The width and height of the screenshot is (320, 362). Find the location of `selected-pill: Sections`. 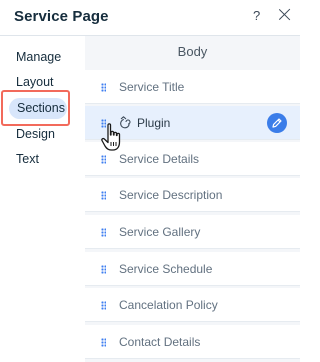

selected-pill: Sections is located at coordinates (38, 108).